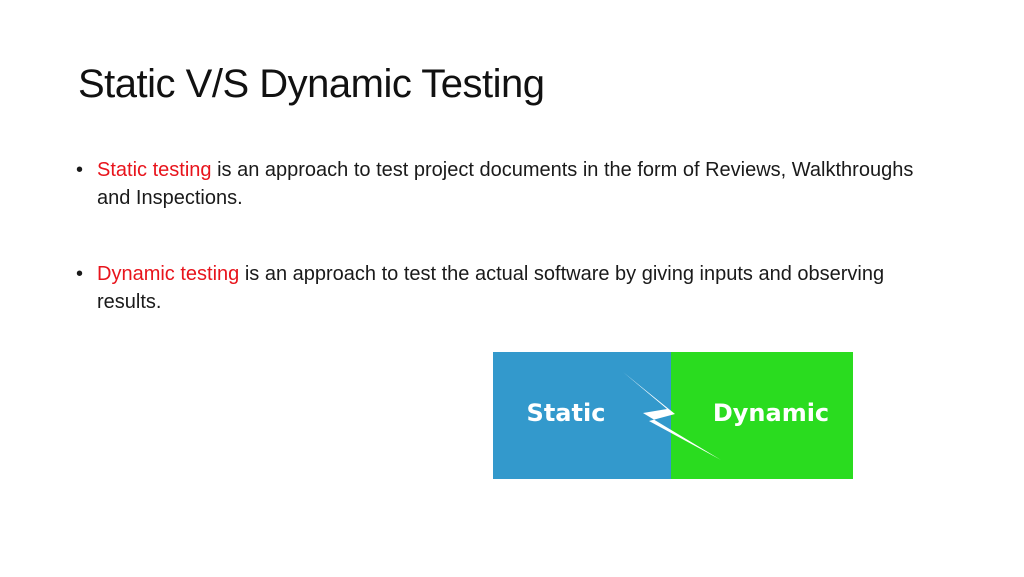 The width and height of the screenshot is (1024, 577). What do you see at coordinates (771, 413) in the screenshot?
I see `dynamic-label: Dynamic` at bounding box center [771, 413].